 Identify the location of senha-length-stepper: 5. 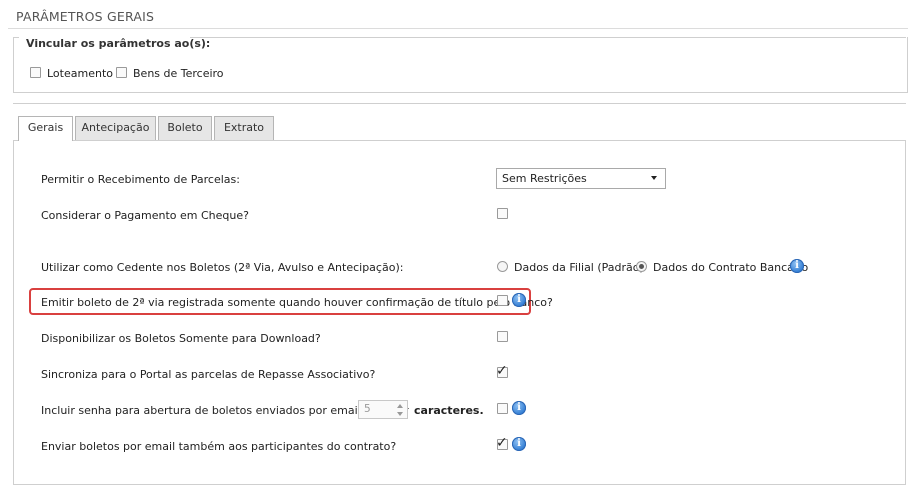
(383, 409).